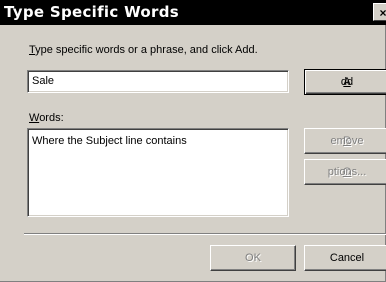 The width and height of the screenshot is (386, 282). What do you see at coordinates (205, 234) in the screenshot?
I see `separator` at bounding box center [205, 234].